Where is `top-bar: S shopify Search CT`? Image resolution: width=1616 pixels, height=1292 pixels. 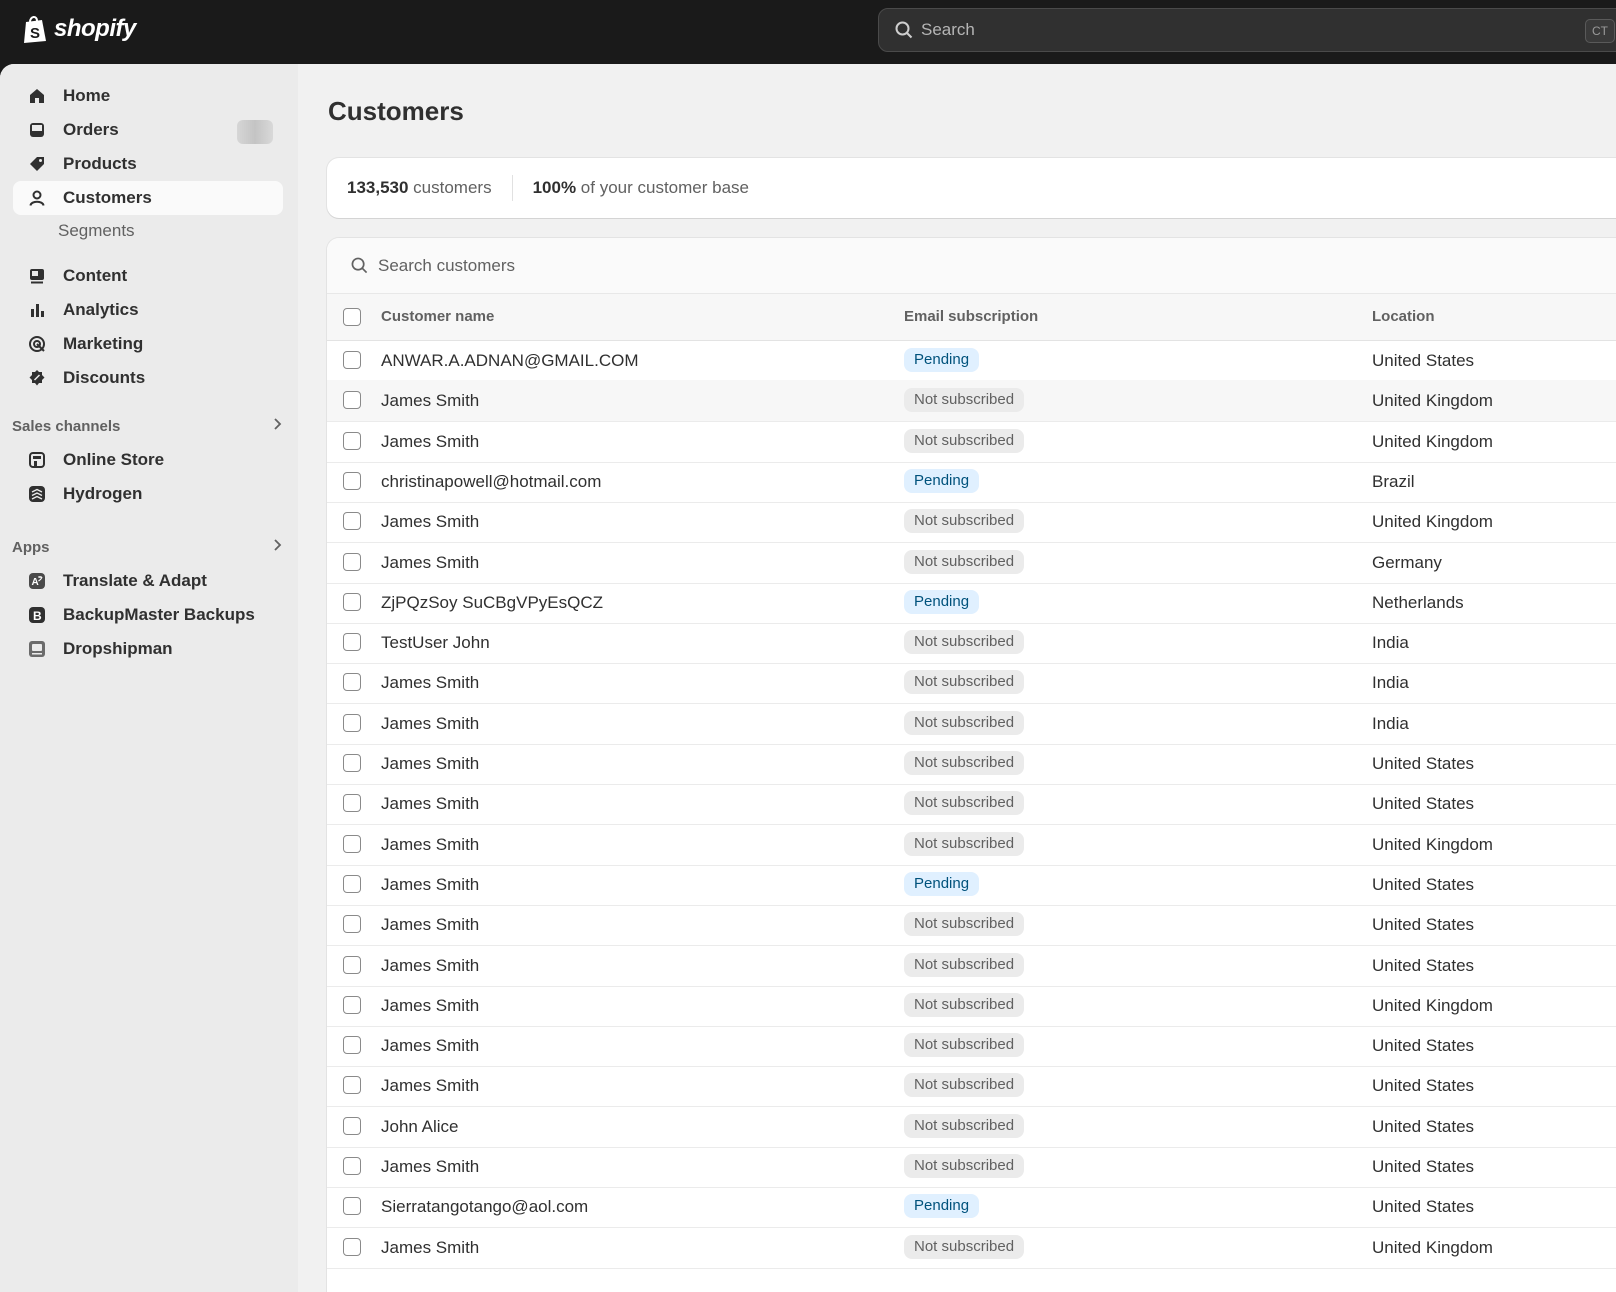 top-bar: S shopify Search CT is located at coordinates (808, 32).